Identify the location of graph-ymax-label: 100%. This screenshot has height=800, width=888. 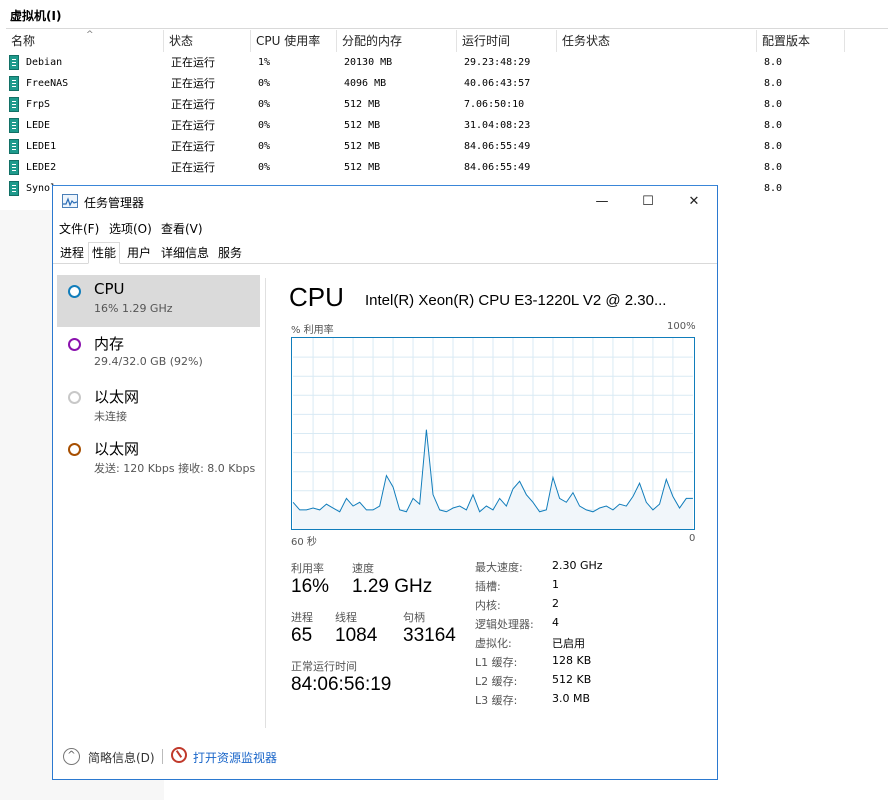
(681, 326).